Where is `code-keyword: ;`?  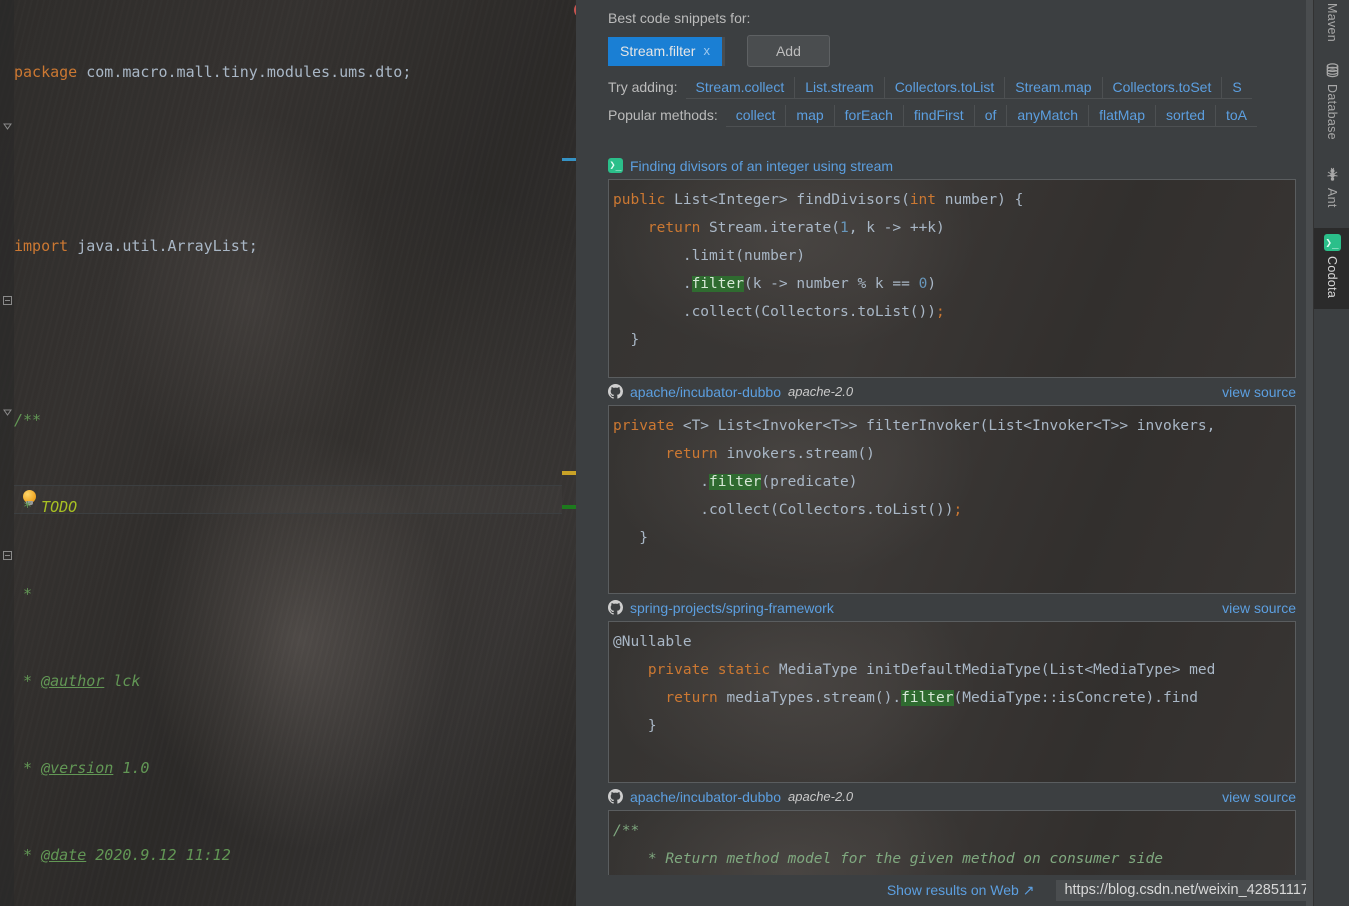
code-keyword: ; is located at coordinates (958, 510).